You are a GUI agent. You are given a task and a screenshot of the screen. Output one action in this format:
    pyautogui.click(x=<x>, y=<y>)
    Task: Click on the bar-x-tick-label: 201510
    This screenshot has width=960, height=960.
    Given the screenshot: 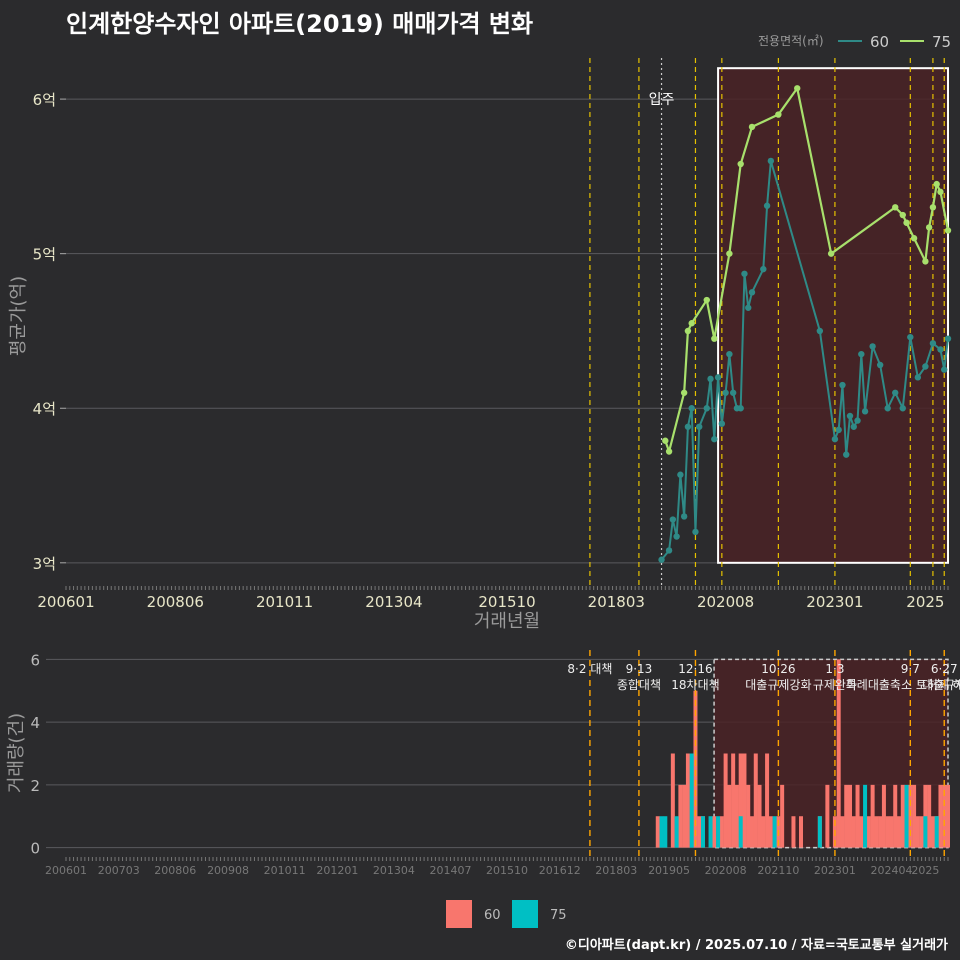 What is the action you would take?
    pyautogui.click(x=507, y=870)
    